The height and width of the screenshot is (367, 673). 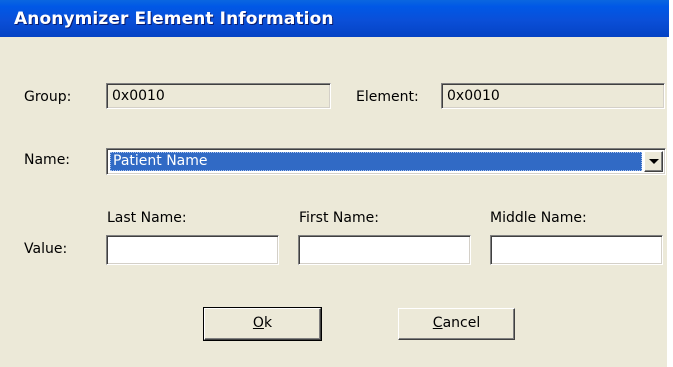 I want to click on dropdown-arrow-button, so click(x=653, y=161).